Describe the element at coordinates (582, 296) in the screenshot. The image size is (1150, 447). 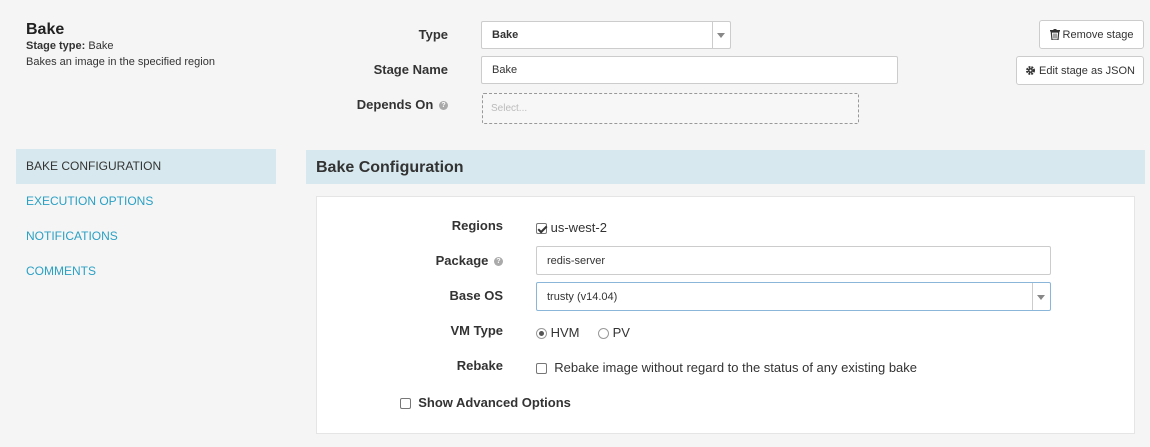
I see `base-os-value: trusty (v14.04)` at that location.